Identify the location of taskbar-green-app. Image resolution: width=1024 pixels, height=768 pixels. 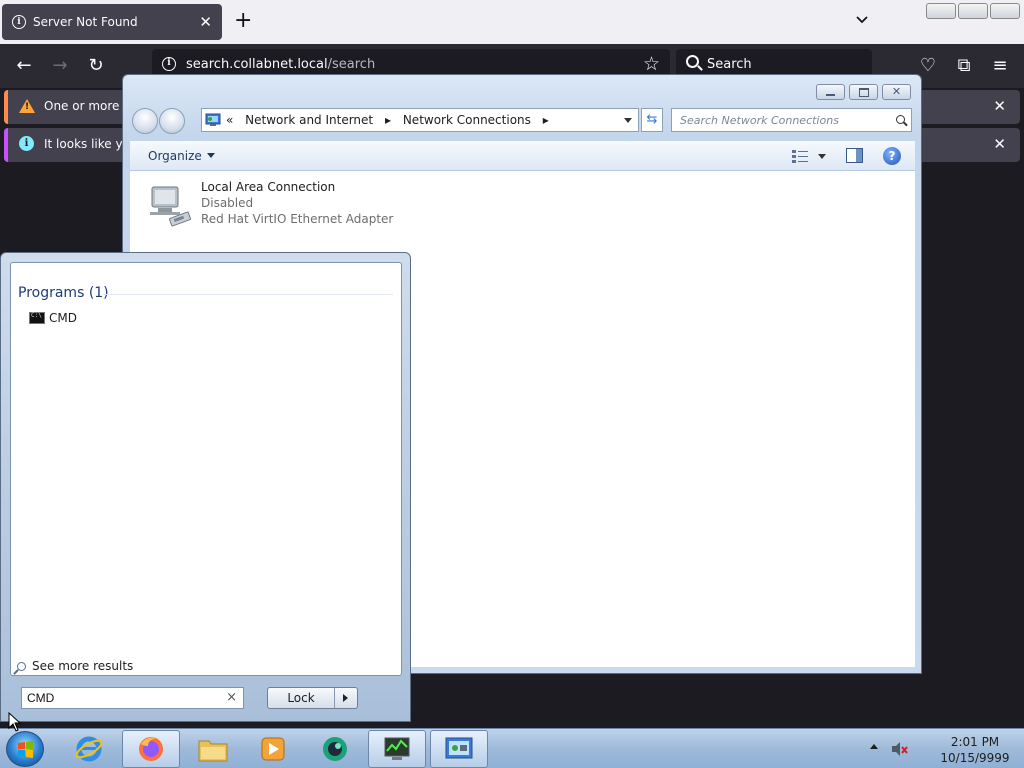
(335, 749).